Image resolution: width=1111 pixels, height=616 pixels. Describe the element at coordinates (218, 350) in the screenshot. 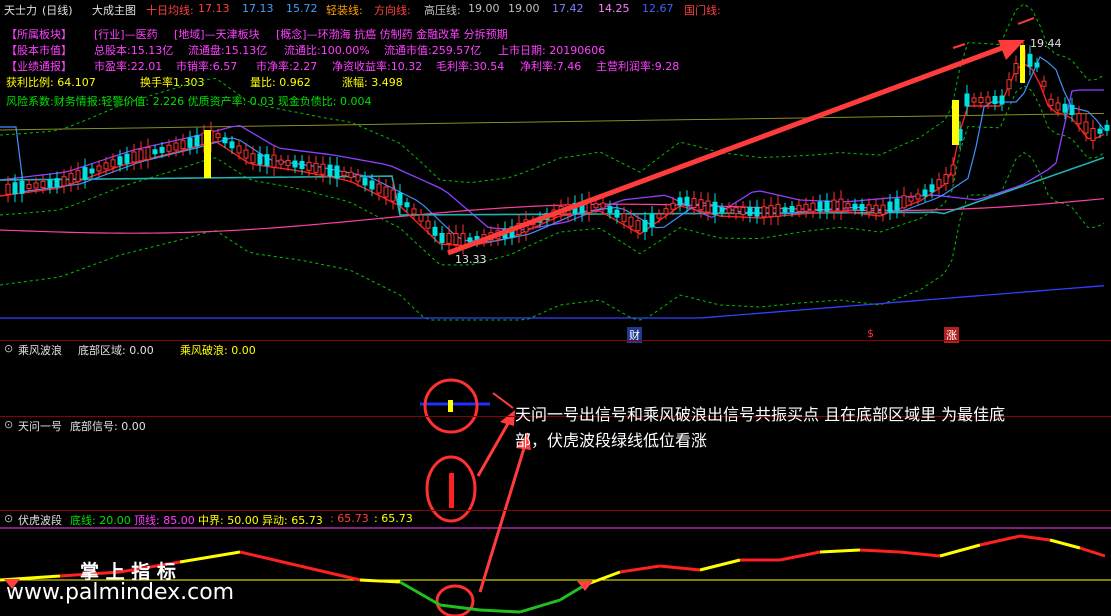

I see `panel1-breakthrough: 乘风破浪: 0.00` at that location.